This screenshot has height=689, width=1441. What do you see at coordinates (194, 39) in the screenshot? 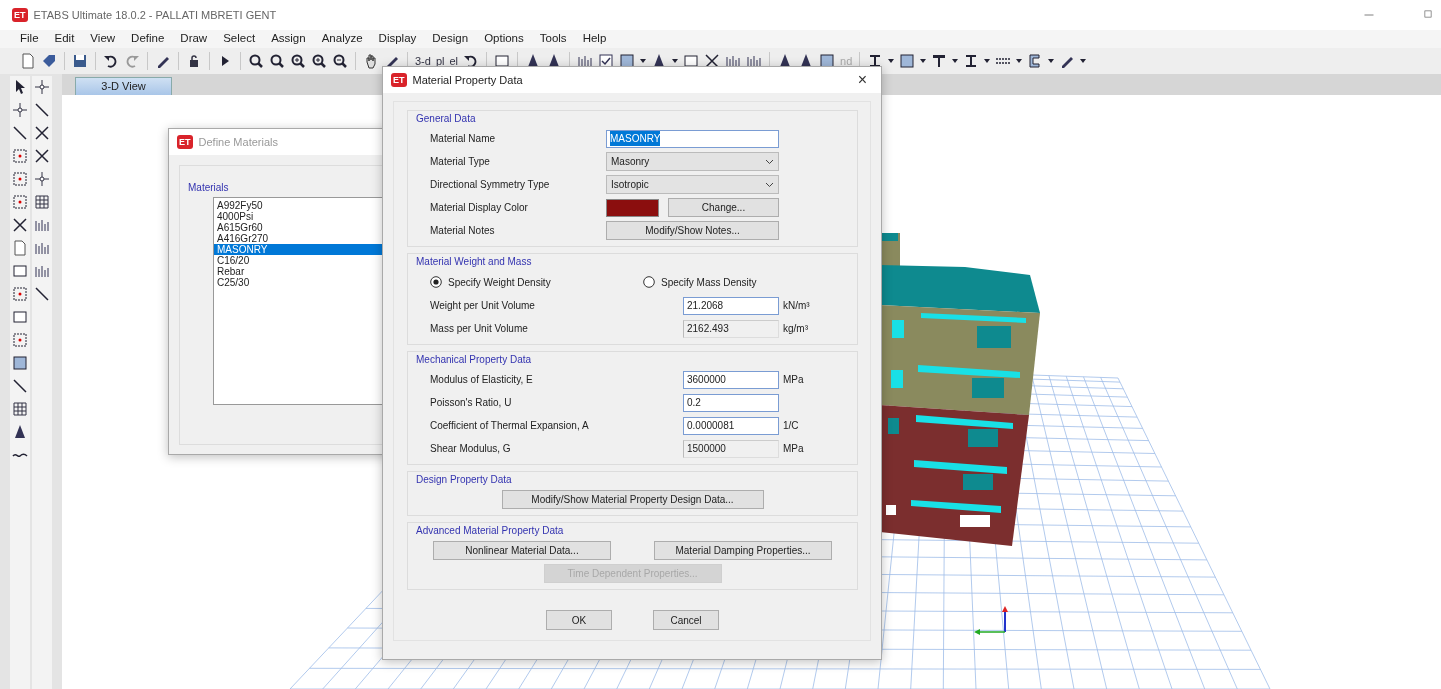
I see `menu-item: Draw` at bounding box center [194, 39].